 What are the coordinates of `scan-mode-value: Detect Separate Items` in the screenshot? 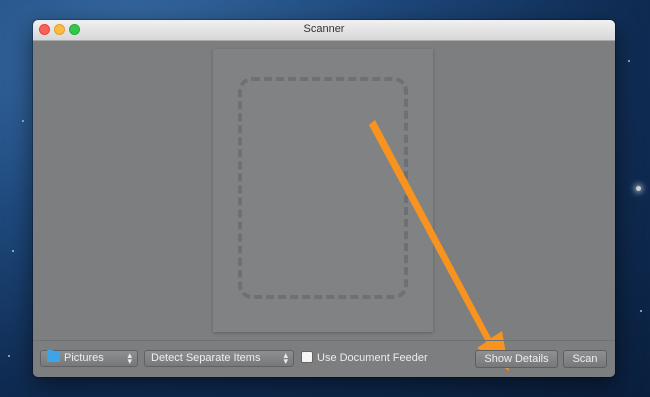 It's located at (206, 358).